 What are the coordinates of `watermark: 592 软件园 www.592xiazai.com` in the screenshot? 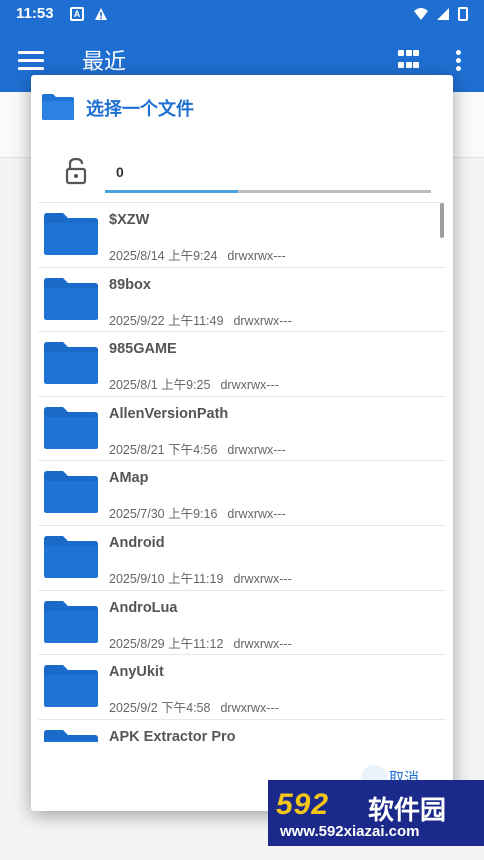 It's located at (376, 813).